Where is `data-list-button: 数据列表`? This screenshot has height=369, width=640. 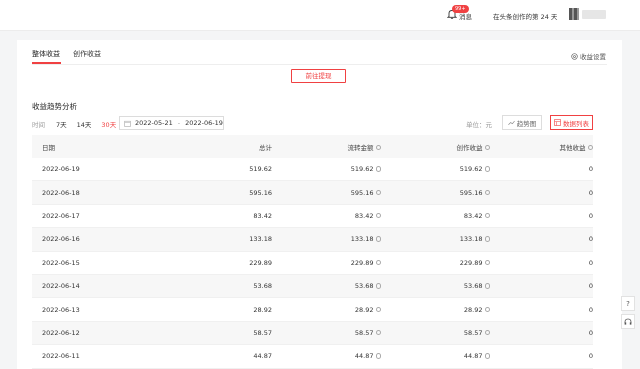 data-list-button: 数据列表 is located at coordinates (571, 122).